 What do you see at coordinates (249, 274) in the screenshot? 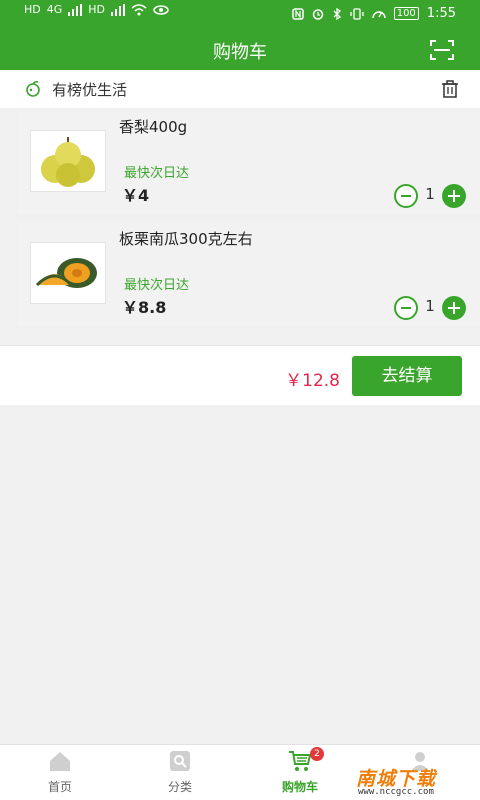
I see `cart-item: 板栗南瓜300克左右 最快次日达 ￥8.8 1` at bounding box center [249, 274].